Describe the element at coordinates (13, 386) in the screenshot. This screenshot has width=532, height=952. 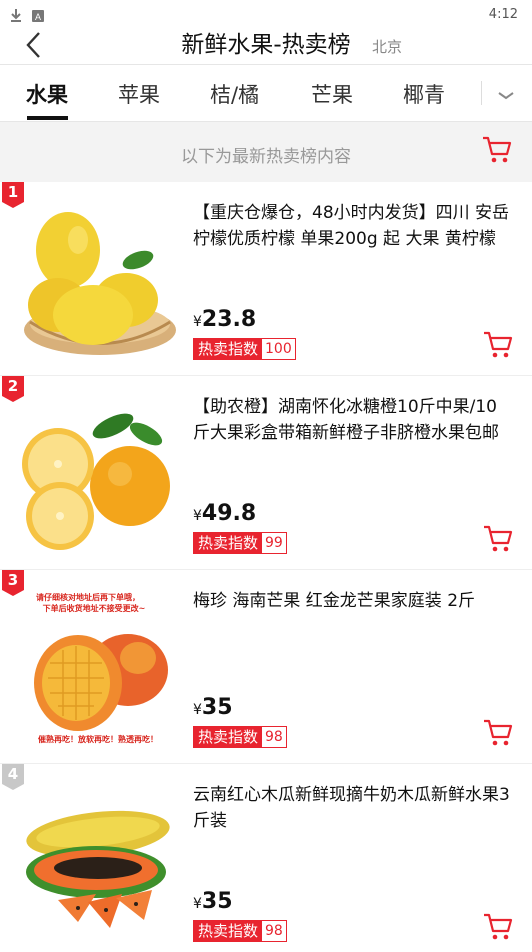
I see `rank-number: 2` at that location.